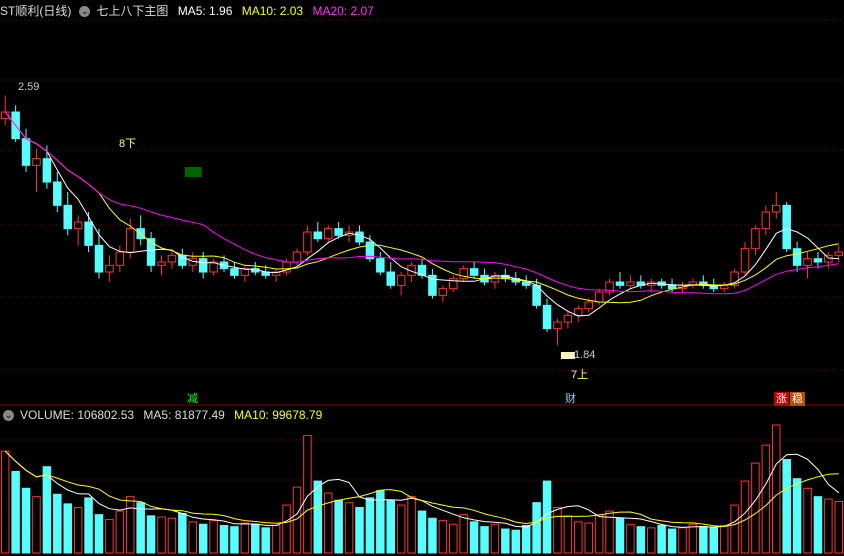  Describe the element at coordinates (128, 144) in the screenshot. I see `signal-down-label: 8下` at that location.